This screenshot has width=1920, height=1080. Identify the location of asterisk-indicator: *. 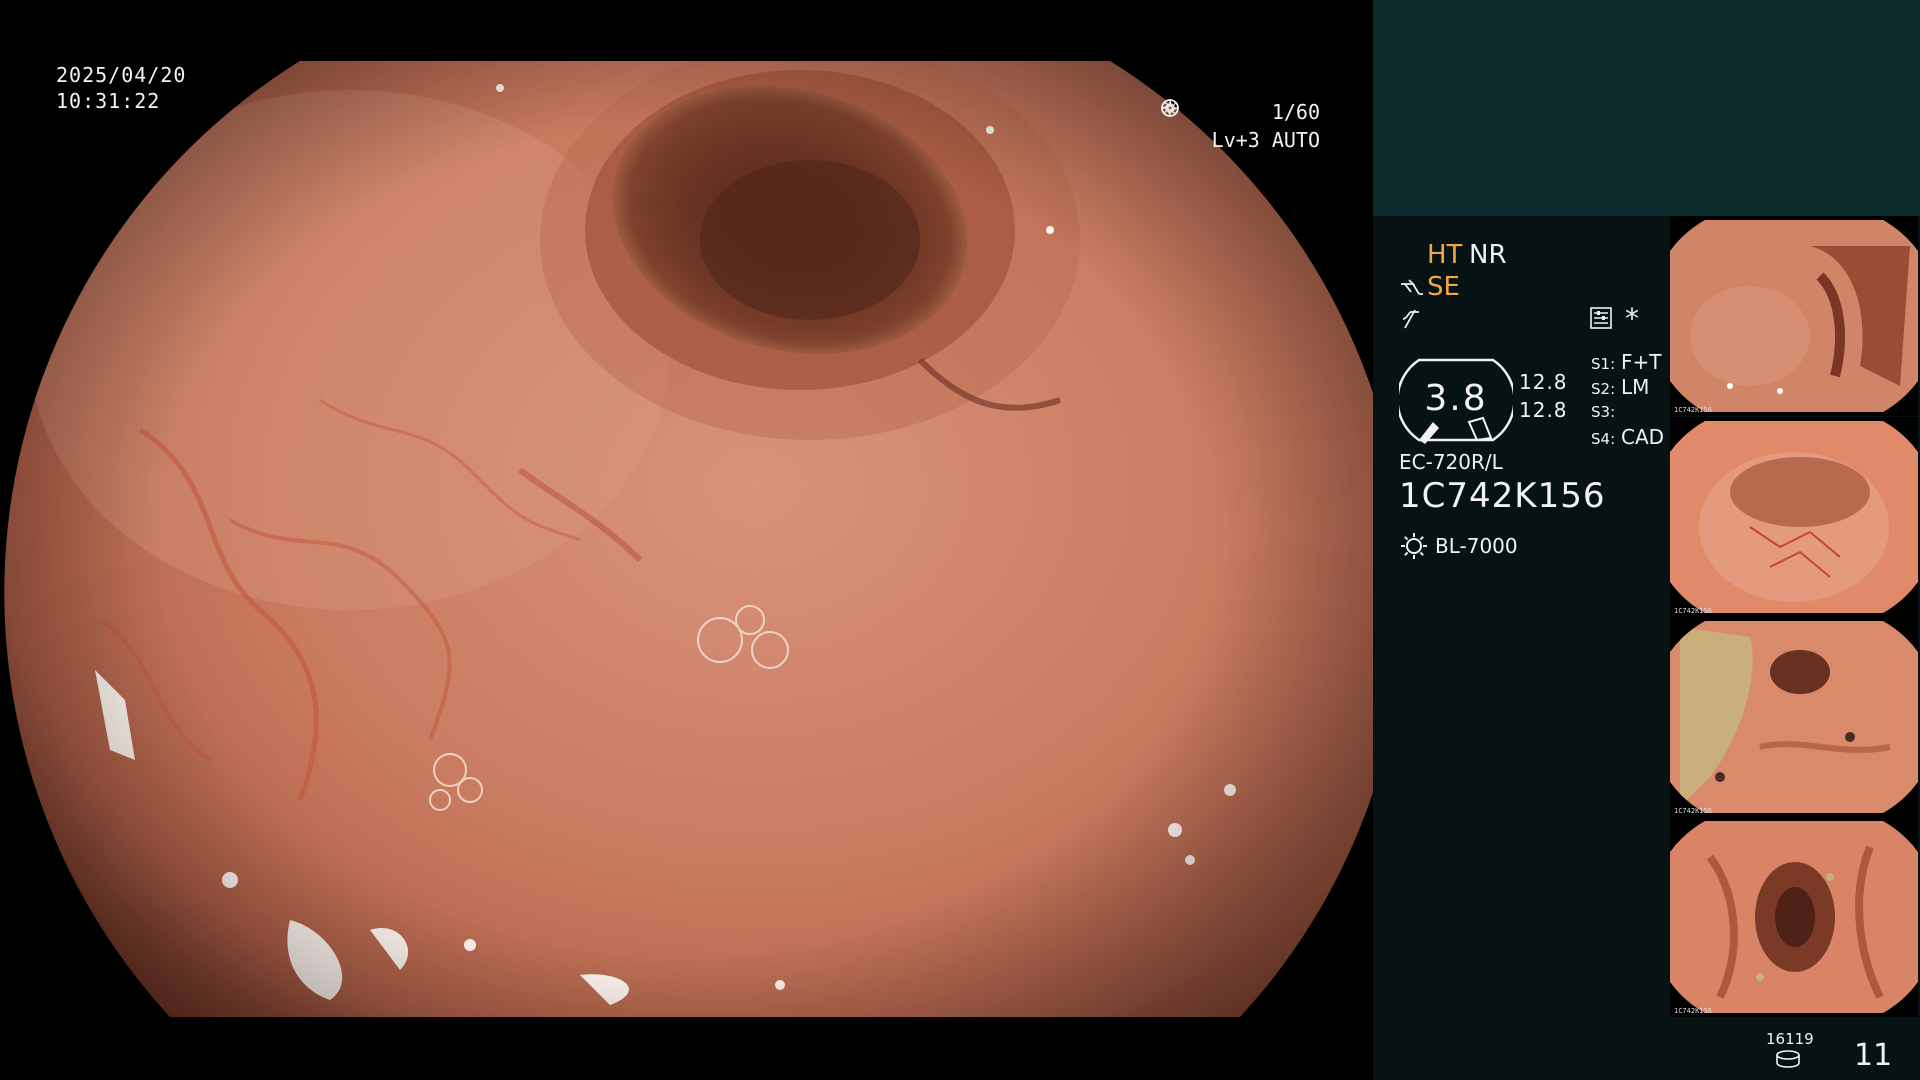
(1632, 318).